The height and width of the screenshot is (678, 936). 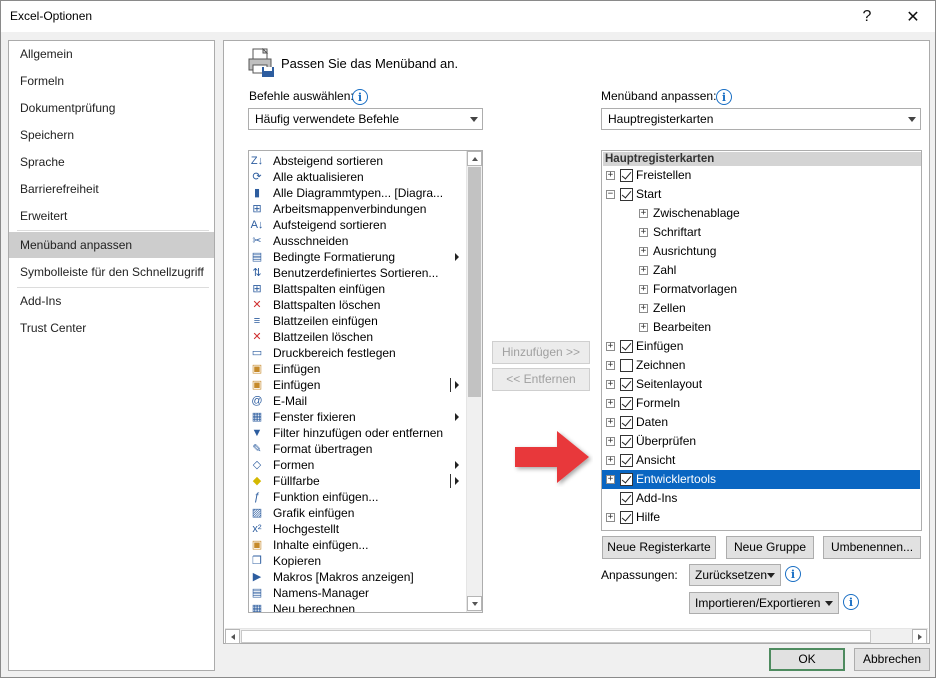 I want to click on nav-item-dokumentpruefung: Dokumentprüfung, so click(x=111, y=108).